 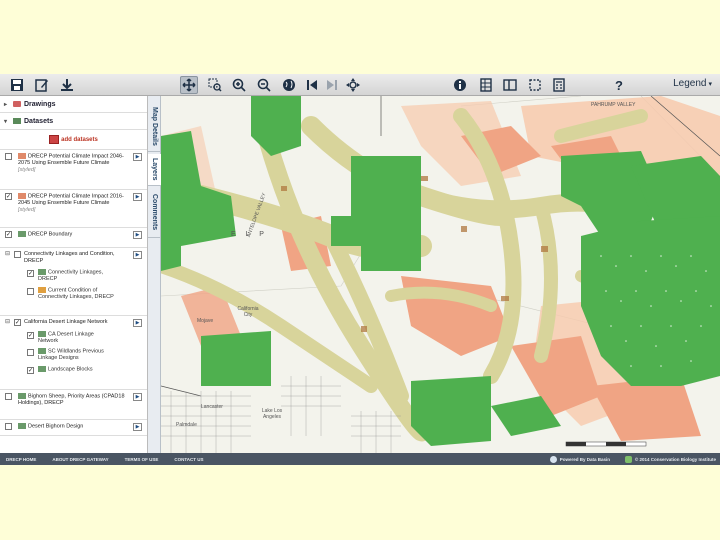 I want to click on select-icon, so click(x=535, y=85).